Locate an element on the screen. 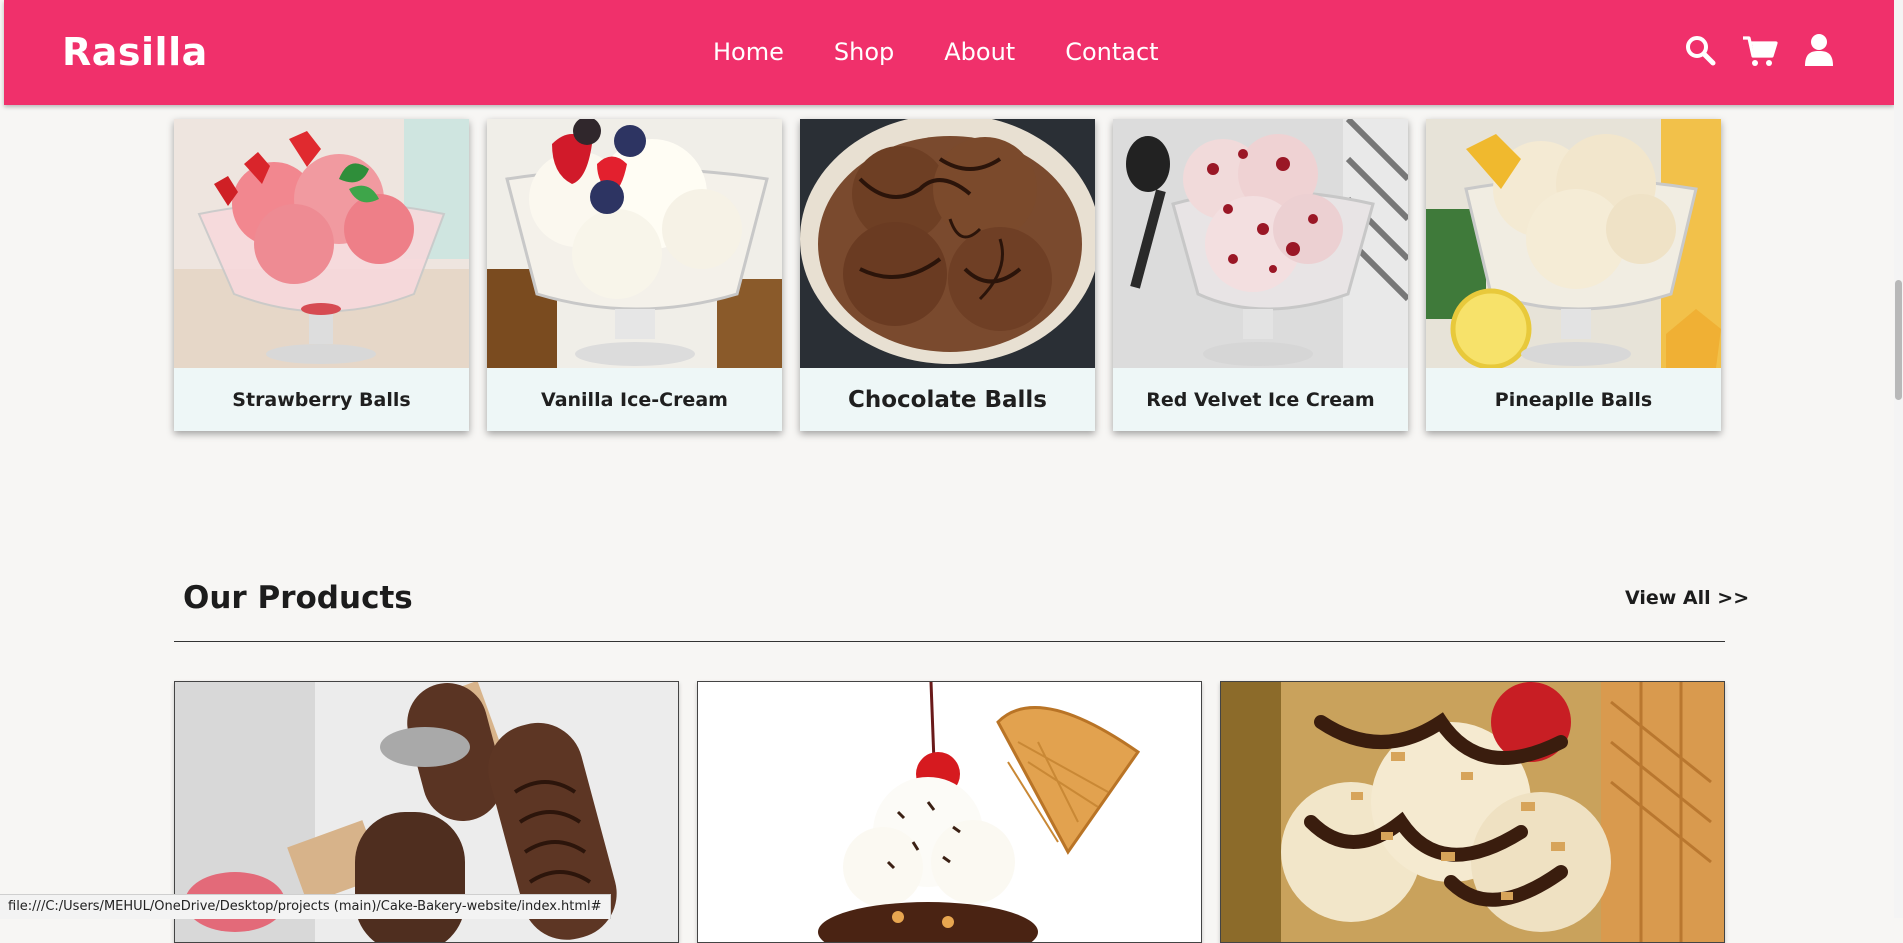 This screenshot has width=1903, height=943. nav-about-link: About is located at coordinates (979, 52).